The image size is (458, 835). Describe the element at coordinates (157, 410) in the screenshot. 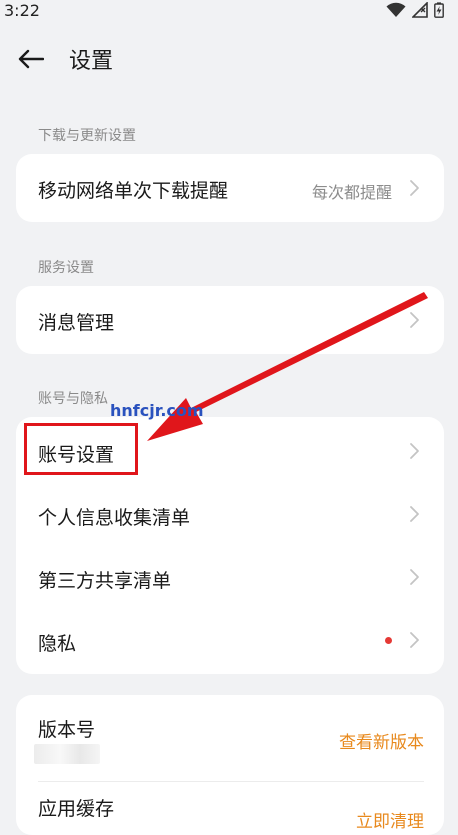

I see `watermark: hnfcjr.com` at that location.